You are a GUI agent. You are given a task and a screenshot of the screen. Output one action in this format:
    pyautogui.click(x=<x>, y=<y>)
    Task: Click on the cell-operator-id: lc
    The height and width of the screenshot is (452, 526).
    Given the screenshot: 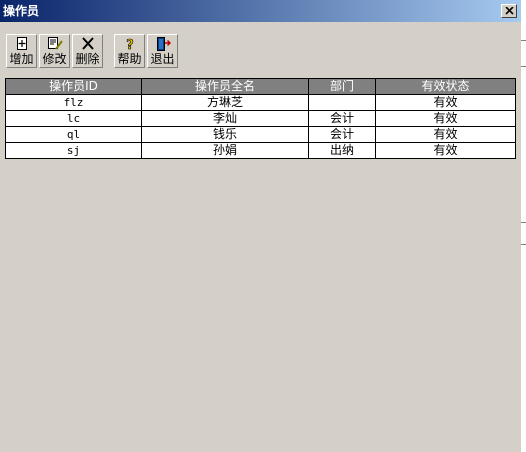 What is the action you would take?
    pyautogui.click(x=73, y=118)
    